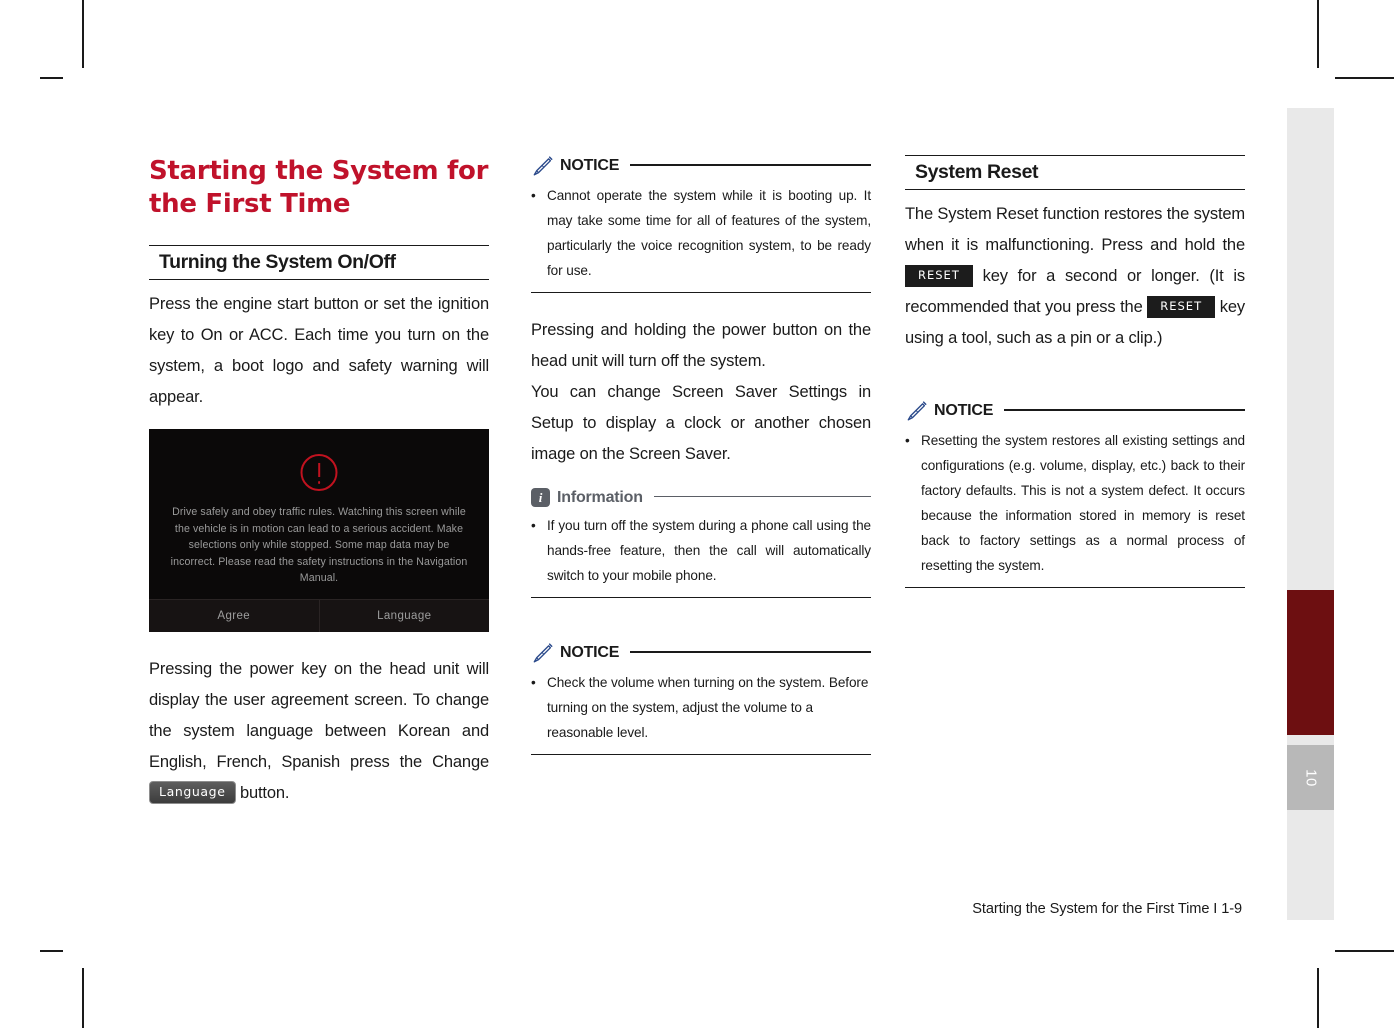 The image size is (1394, 1028). What do you see at coordinates (701, 499) in the screenshot?
I see `callout-header: i Information` at bounding box center [701, 499].